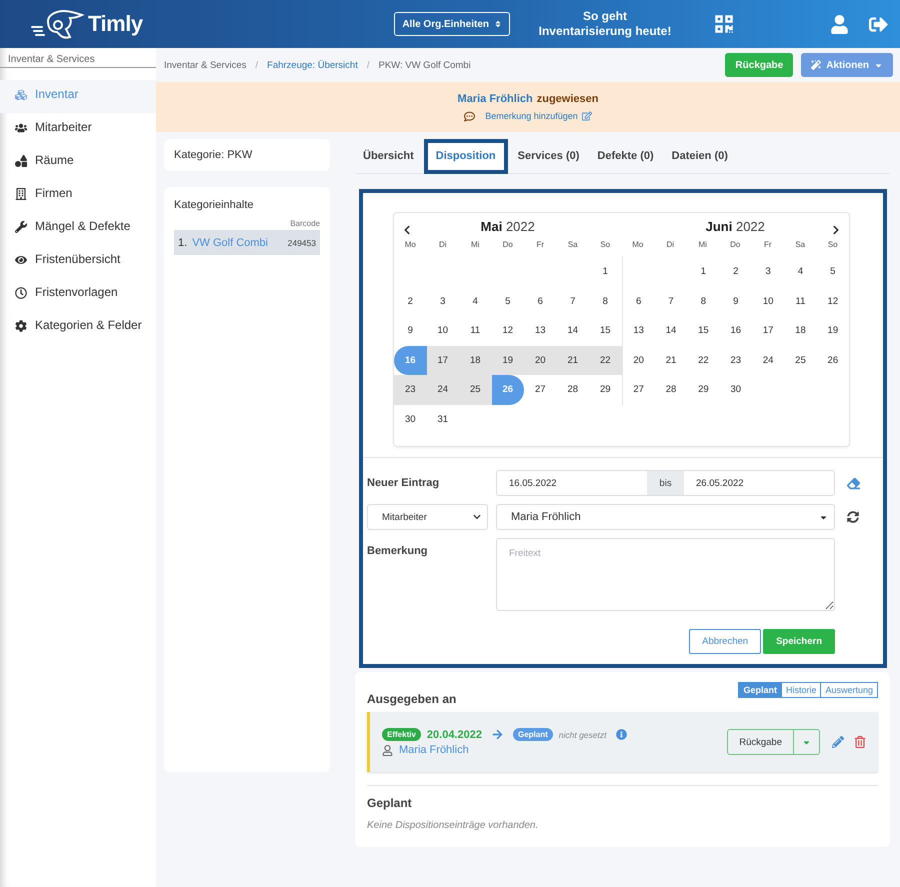 The height and width of the screenshot is (887, 900). Describe the element at coordinates (531, 116) in the screenshot. I see `add-remark-link: Bemerkung hinzufügen` at that location.